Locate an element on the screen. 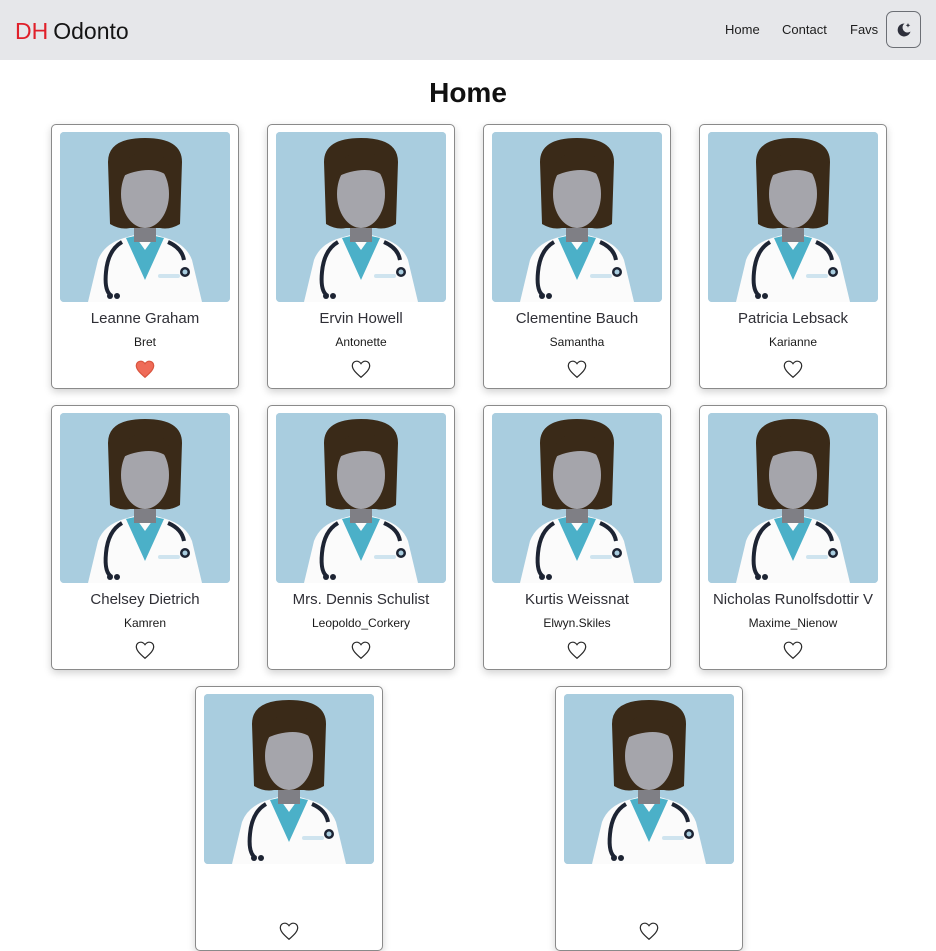 The image size is (936, 951). dentist-card: Ervin Howell Antonette is located at coordinates (361, 256).